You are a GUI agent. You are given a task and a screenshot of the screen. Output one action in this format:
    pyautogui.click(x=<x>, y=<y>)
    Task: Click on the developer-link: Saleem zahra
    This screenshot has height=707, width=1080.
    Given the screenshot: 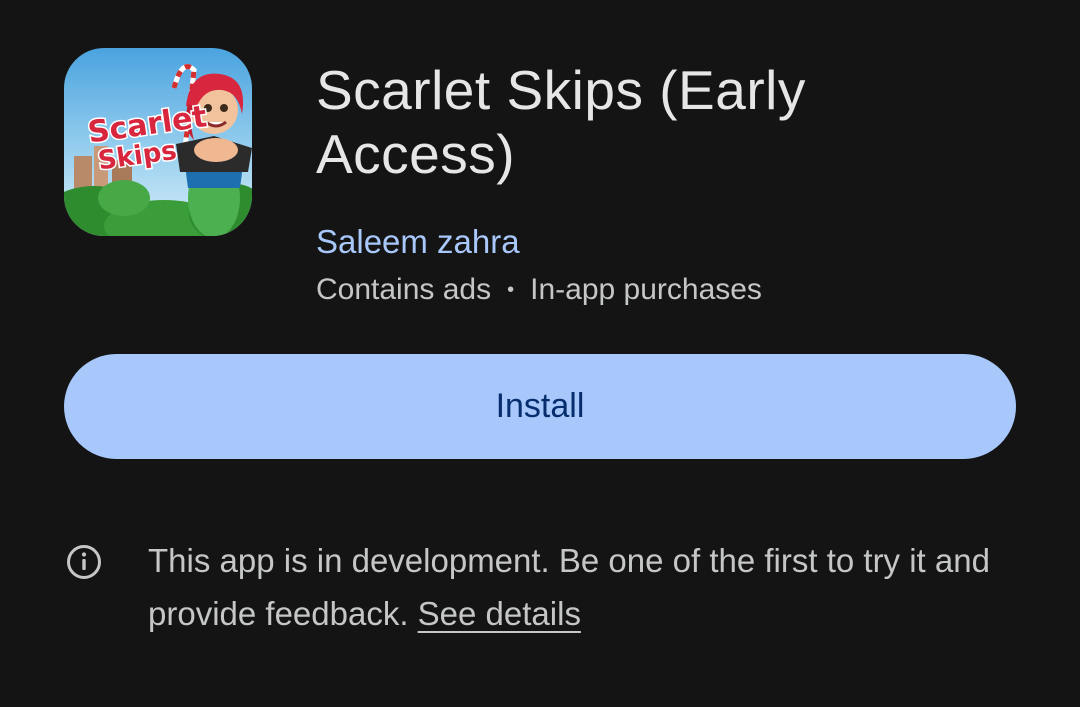 What is the action you would take?
    pyautogui.click(x=418, y=242)
    